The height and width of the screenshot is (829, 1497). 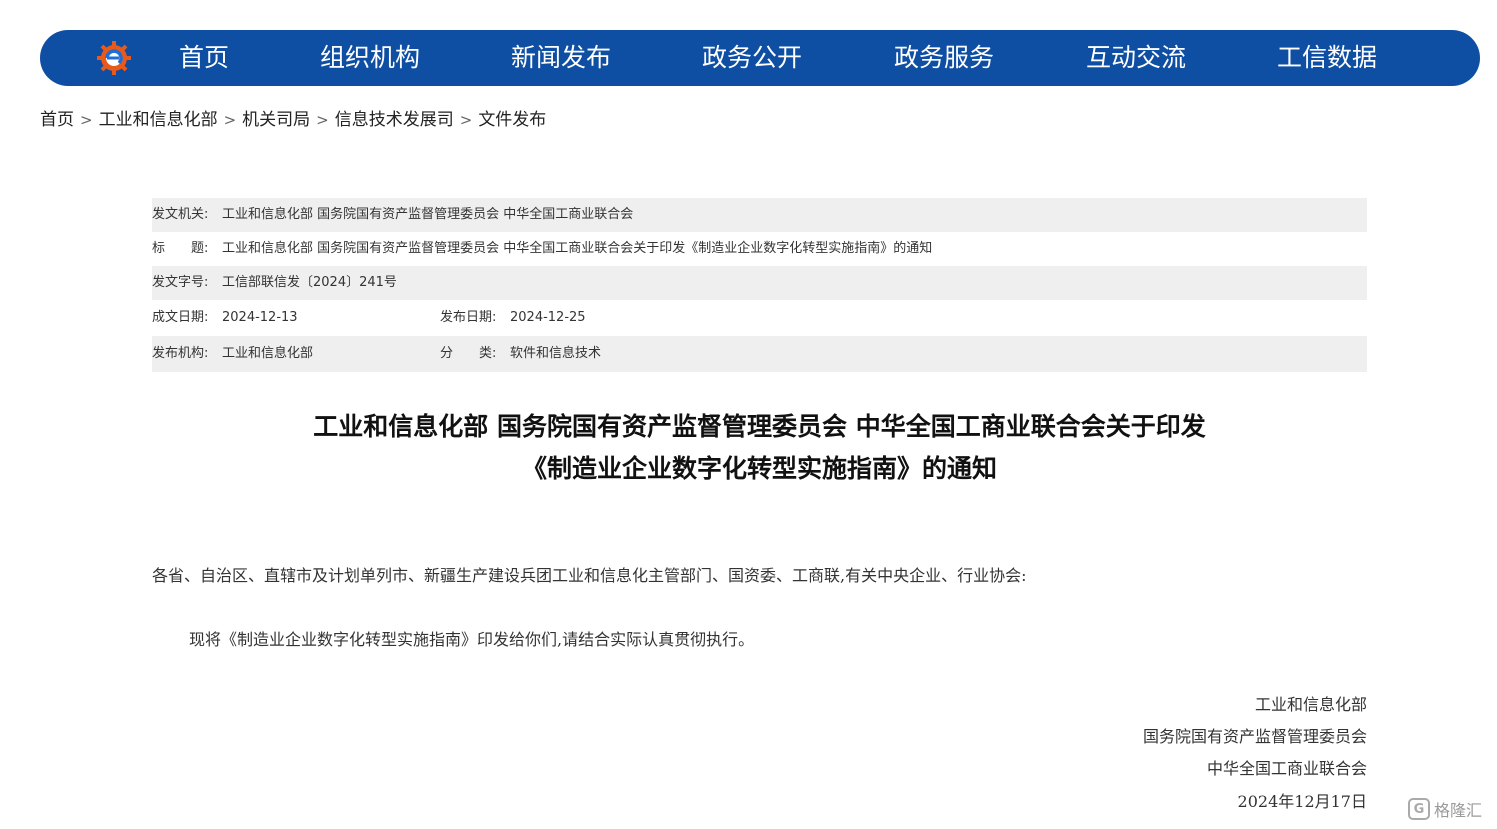 I want to click on watermark-text: 格隆汇, so click(x=1458, y=810).